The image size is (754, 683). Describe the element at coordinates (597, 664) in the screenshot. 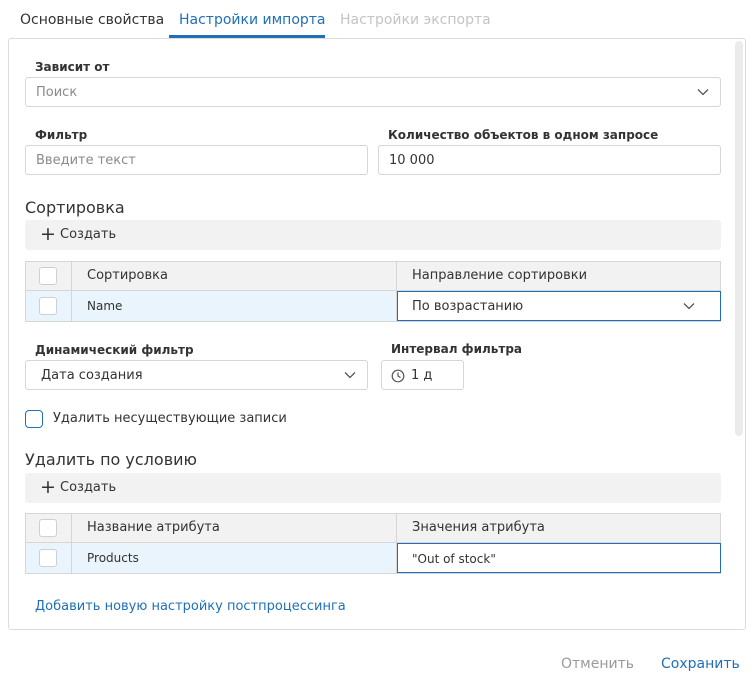

I see `cancel-button: Отменить` at that location.